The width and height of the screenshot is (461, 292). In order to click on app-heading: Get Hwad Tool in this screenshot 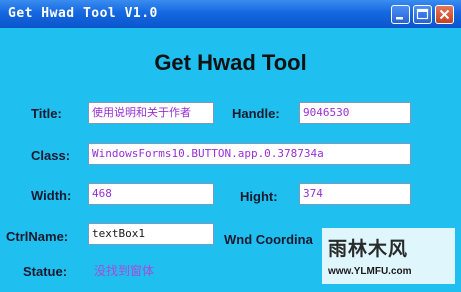, I will do `click(230, 62)`.